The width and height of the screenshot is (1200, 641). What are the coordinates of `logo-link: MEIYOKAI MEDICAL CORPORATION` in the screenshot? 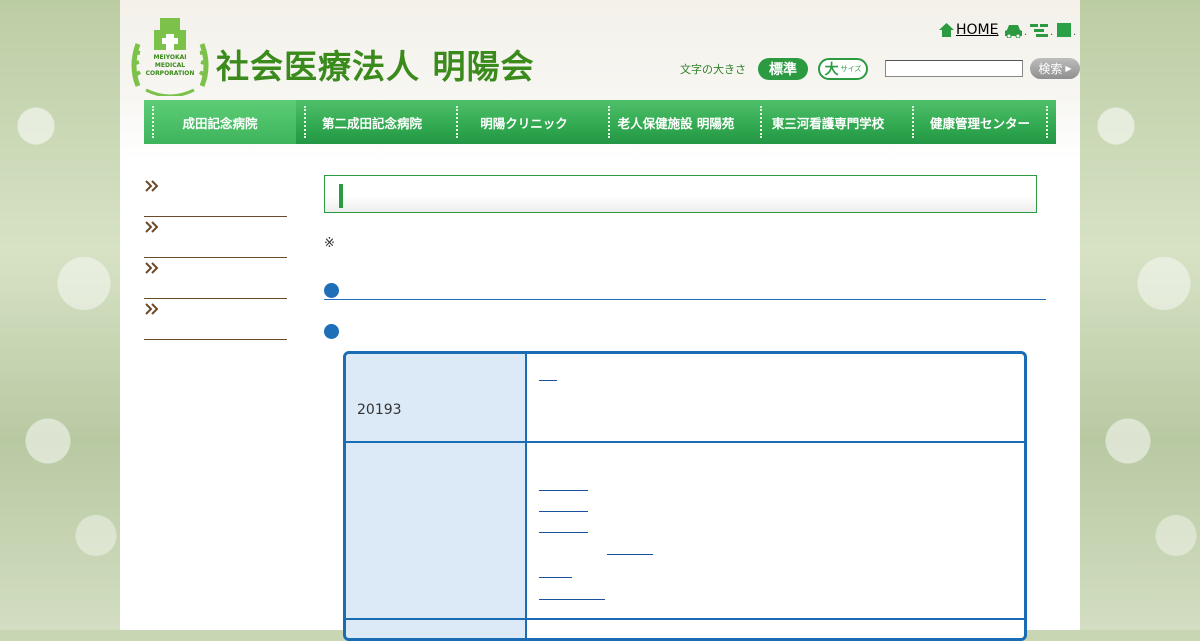 It's located at (170, 57).